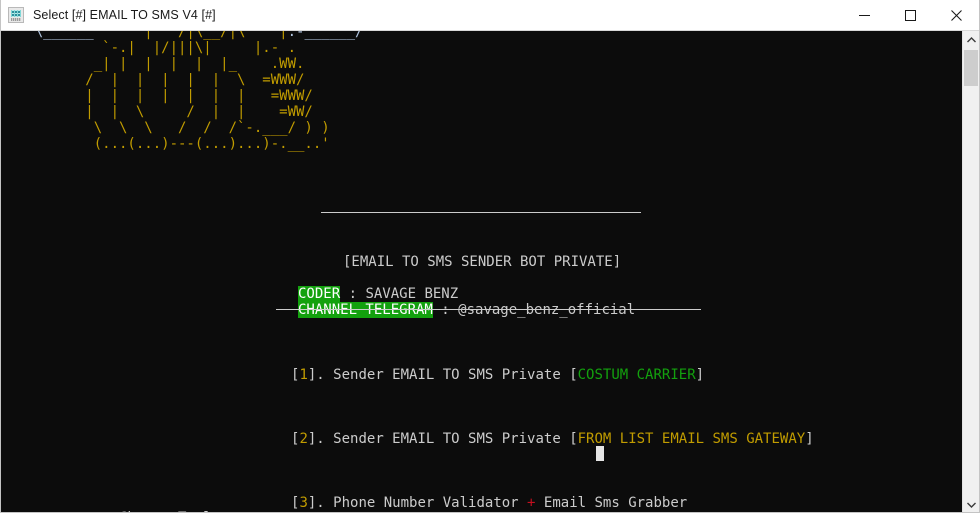 This screenshot has height=513, width=980. What do you see at coordinates (303, 503) in the screenshot?
I see `menu-item-3-number: 3` at bounding box center [303, 503].